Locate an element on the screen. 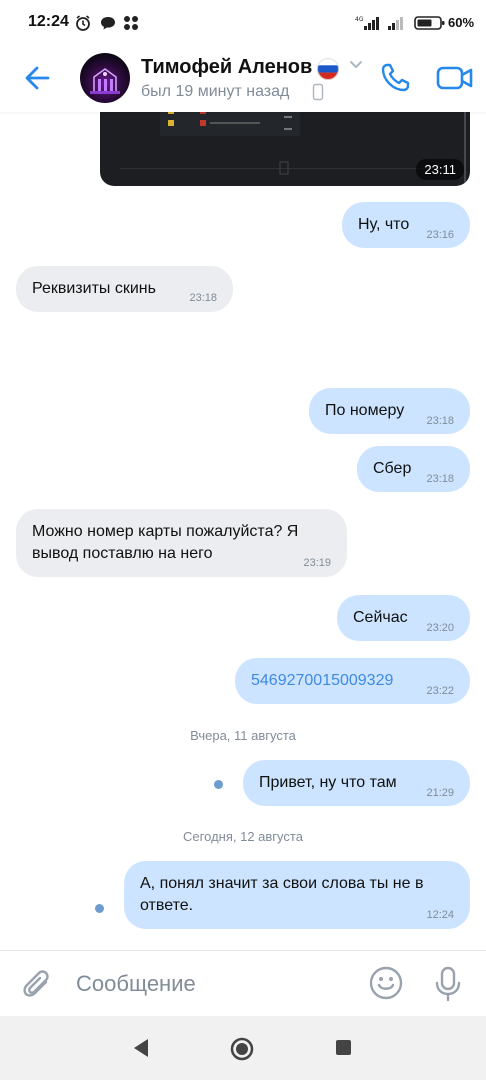 The image size is (486, 1080). message-bubble-outgoing: По номеру 23:18 is located at coordinates (389, 411).